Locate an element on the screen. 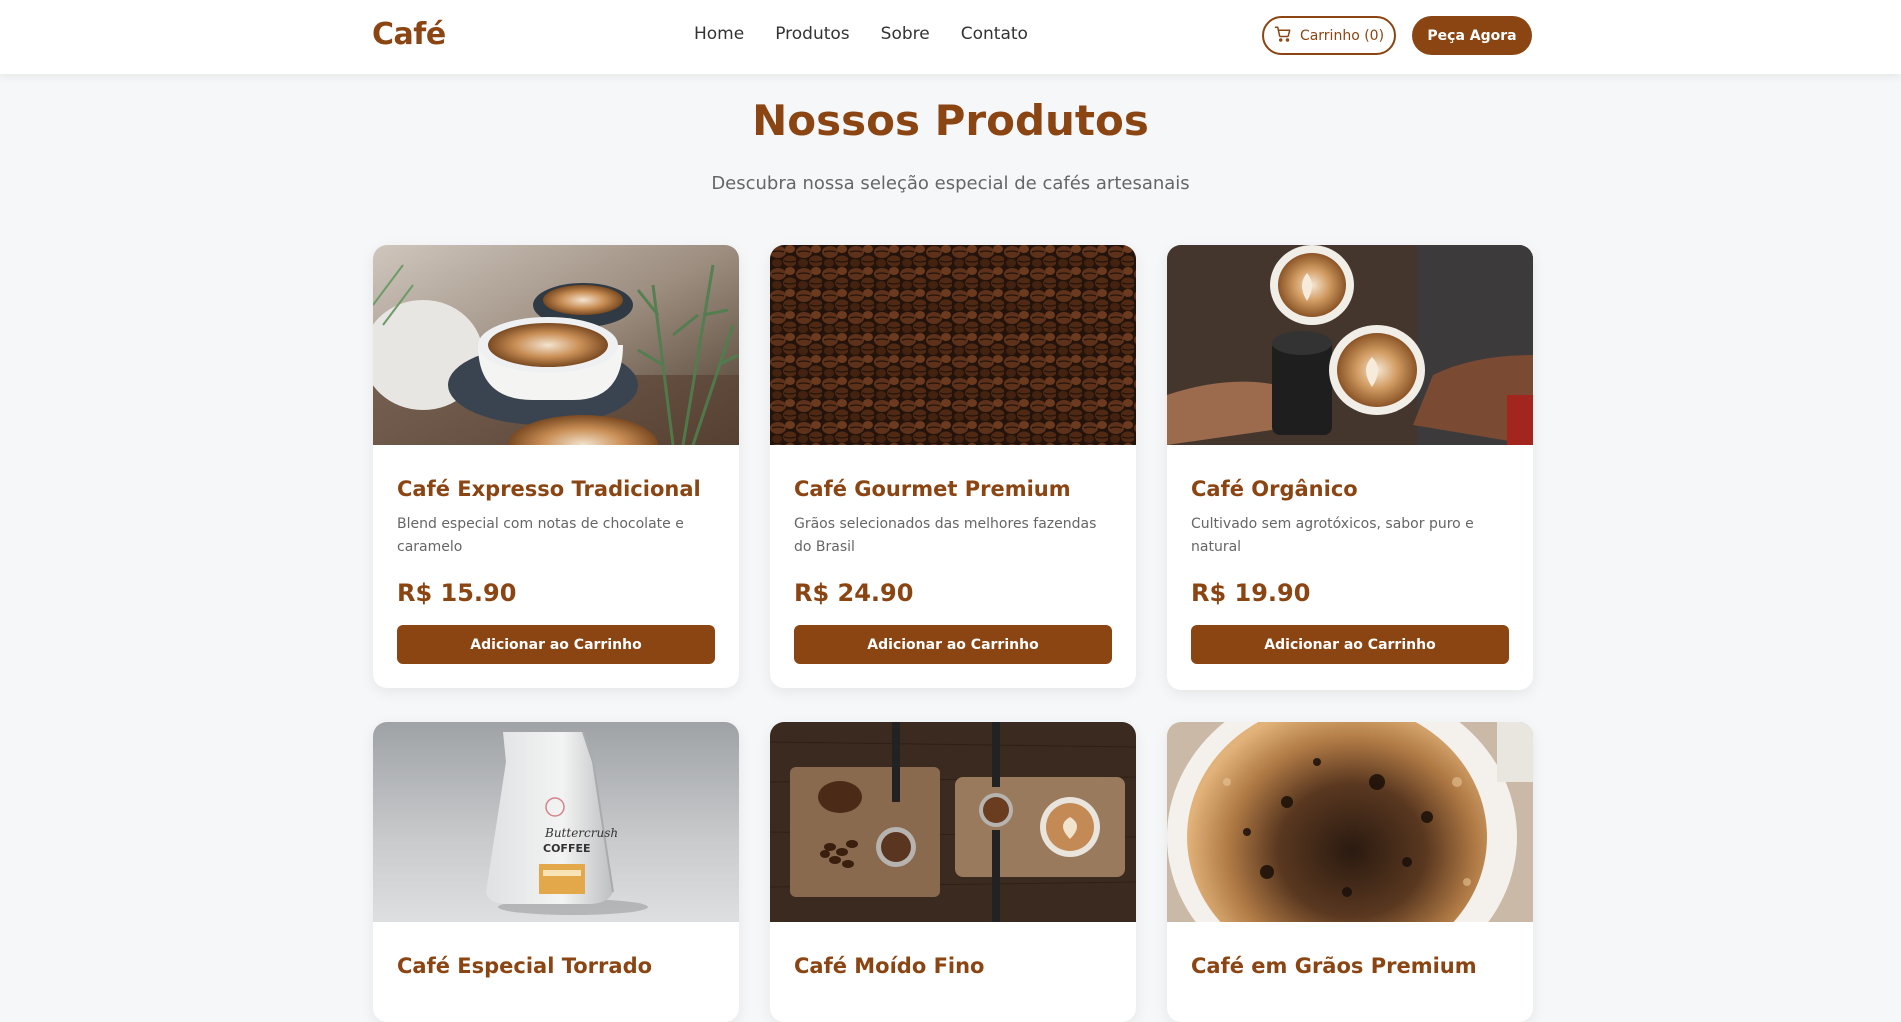  product-image-coffee-cup-foam is located at coordinates (1350, 822).